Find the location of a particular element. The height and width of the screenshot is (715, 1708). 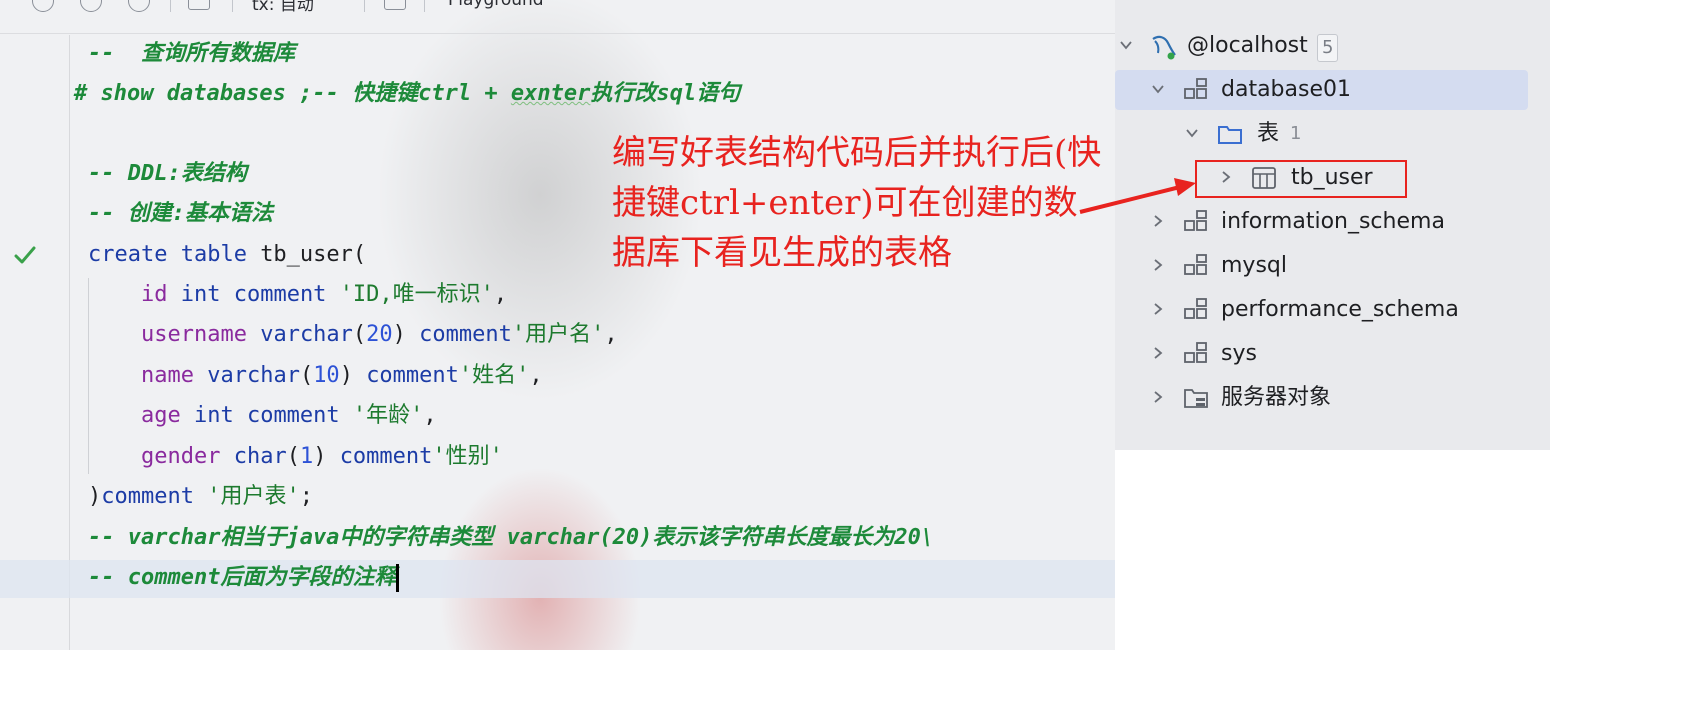

tree-node-information-schema: information_schema is located at coordinates (1332, 222).